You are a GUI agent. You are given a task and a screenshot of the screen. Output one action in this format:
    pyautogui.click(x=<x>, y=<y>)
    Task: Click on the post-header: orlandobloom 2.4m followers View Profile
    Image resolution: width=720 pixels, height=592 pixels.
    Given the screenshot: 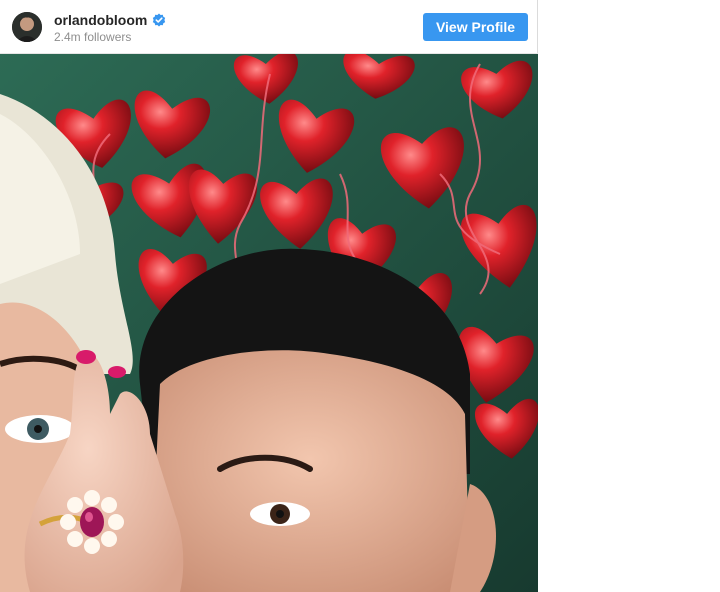 What is the action you would take?
    pyautogui.click(x=269, y=27)
    